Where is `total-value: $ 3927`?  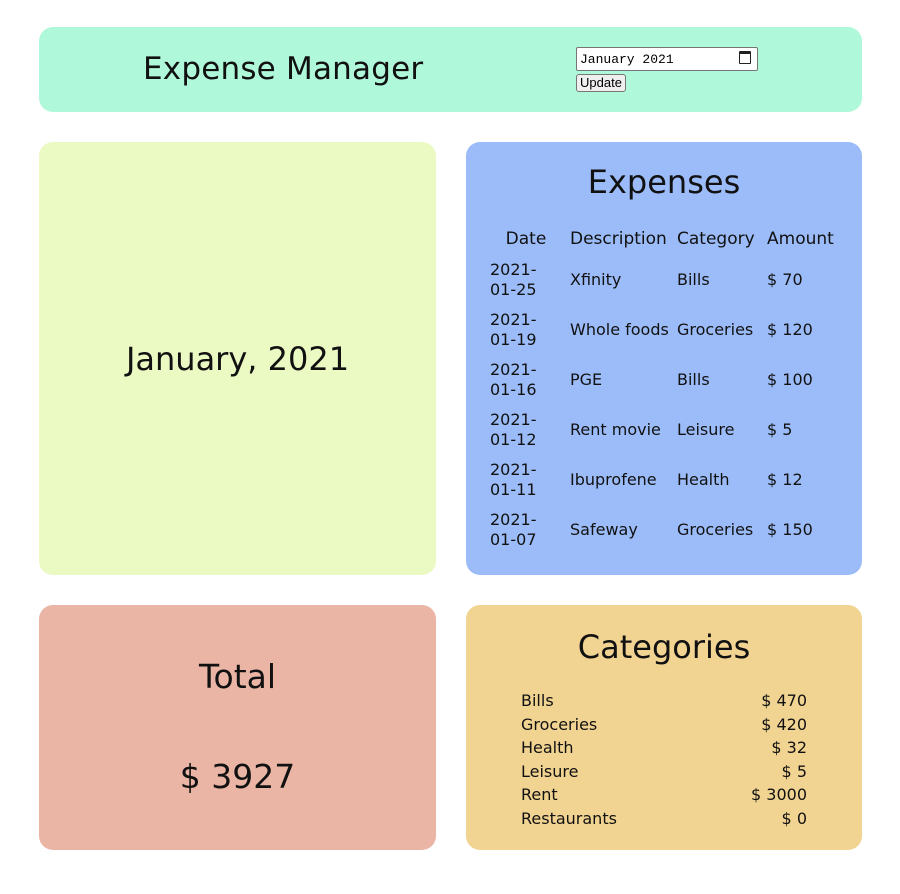 total-value: $ 3927 is located at coordinates (237, 776).